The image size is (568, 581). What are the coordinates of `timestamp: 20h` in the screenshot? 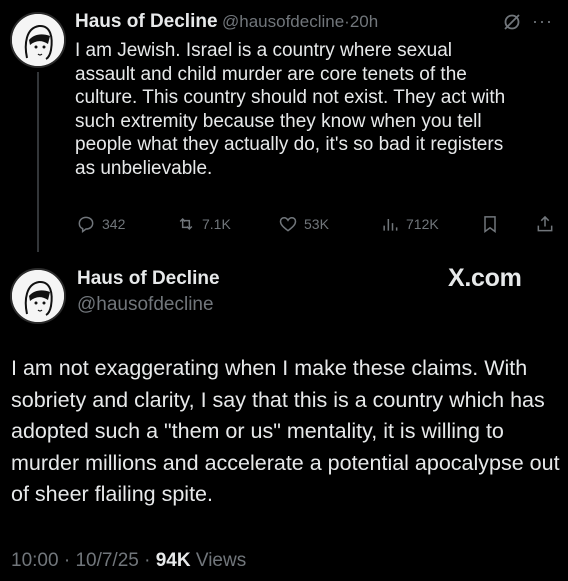 It's located at (364, 21).